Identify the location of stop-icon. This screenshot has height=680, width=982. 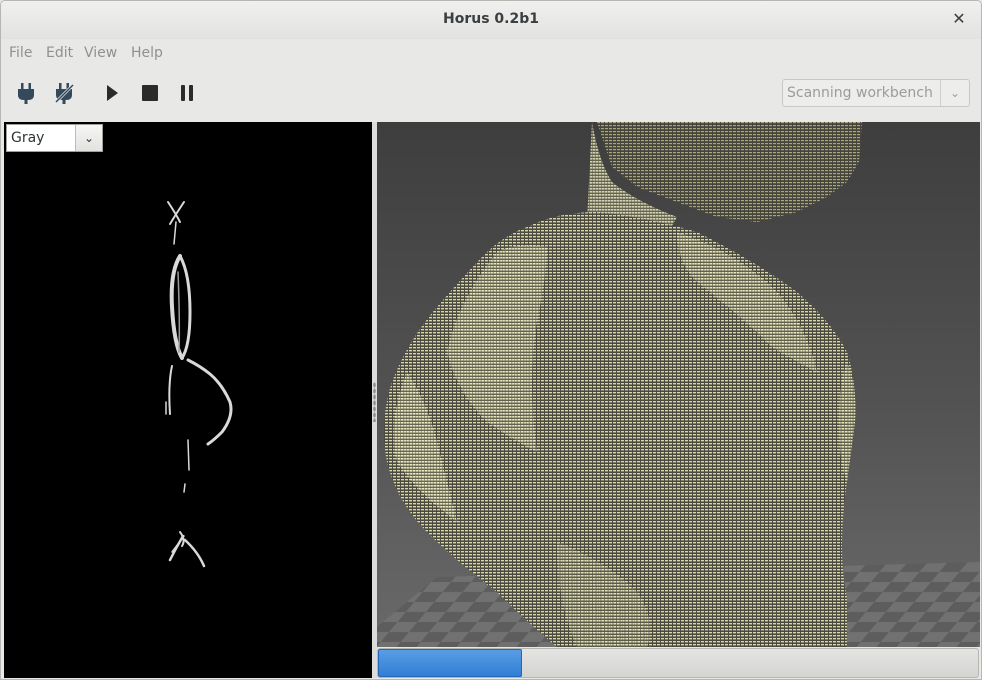
(150, 93).